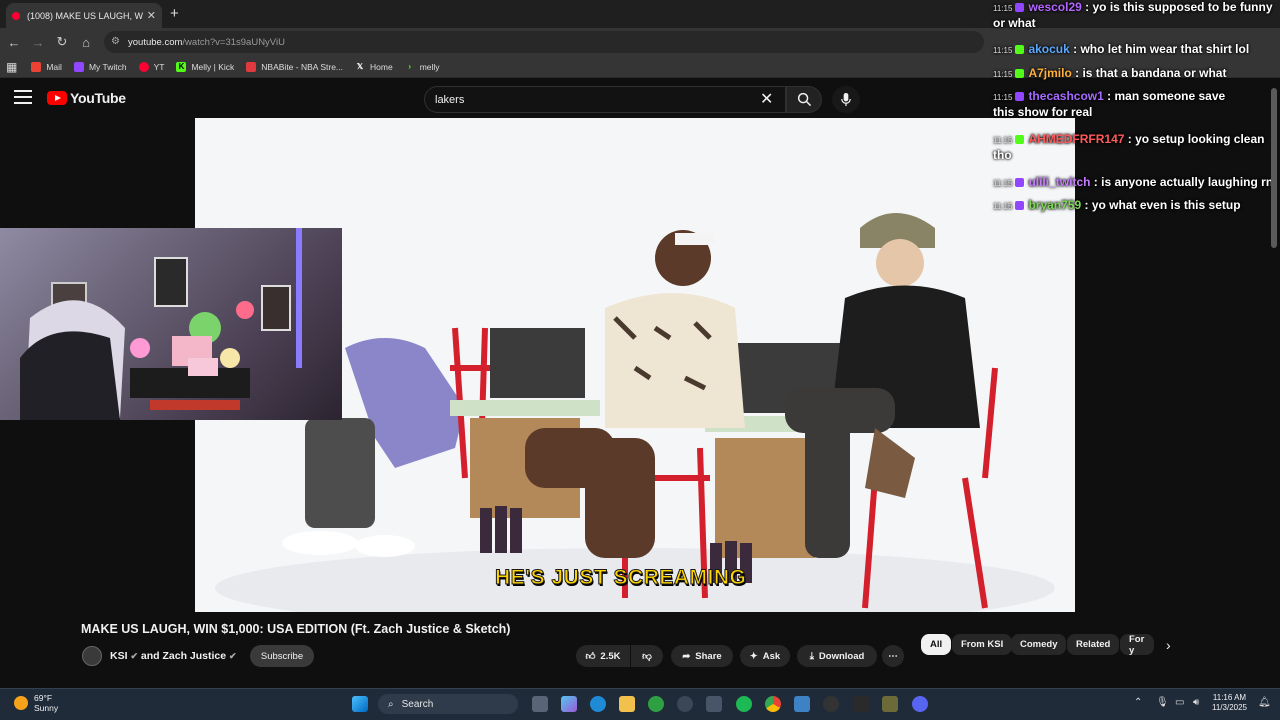 This screenshot has width=1280, height=720. Describe the element at coordinates (62, 42) in the screenshot. I see `reload-icon: ↻` at that location.